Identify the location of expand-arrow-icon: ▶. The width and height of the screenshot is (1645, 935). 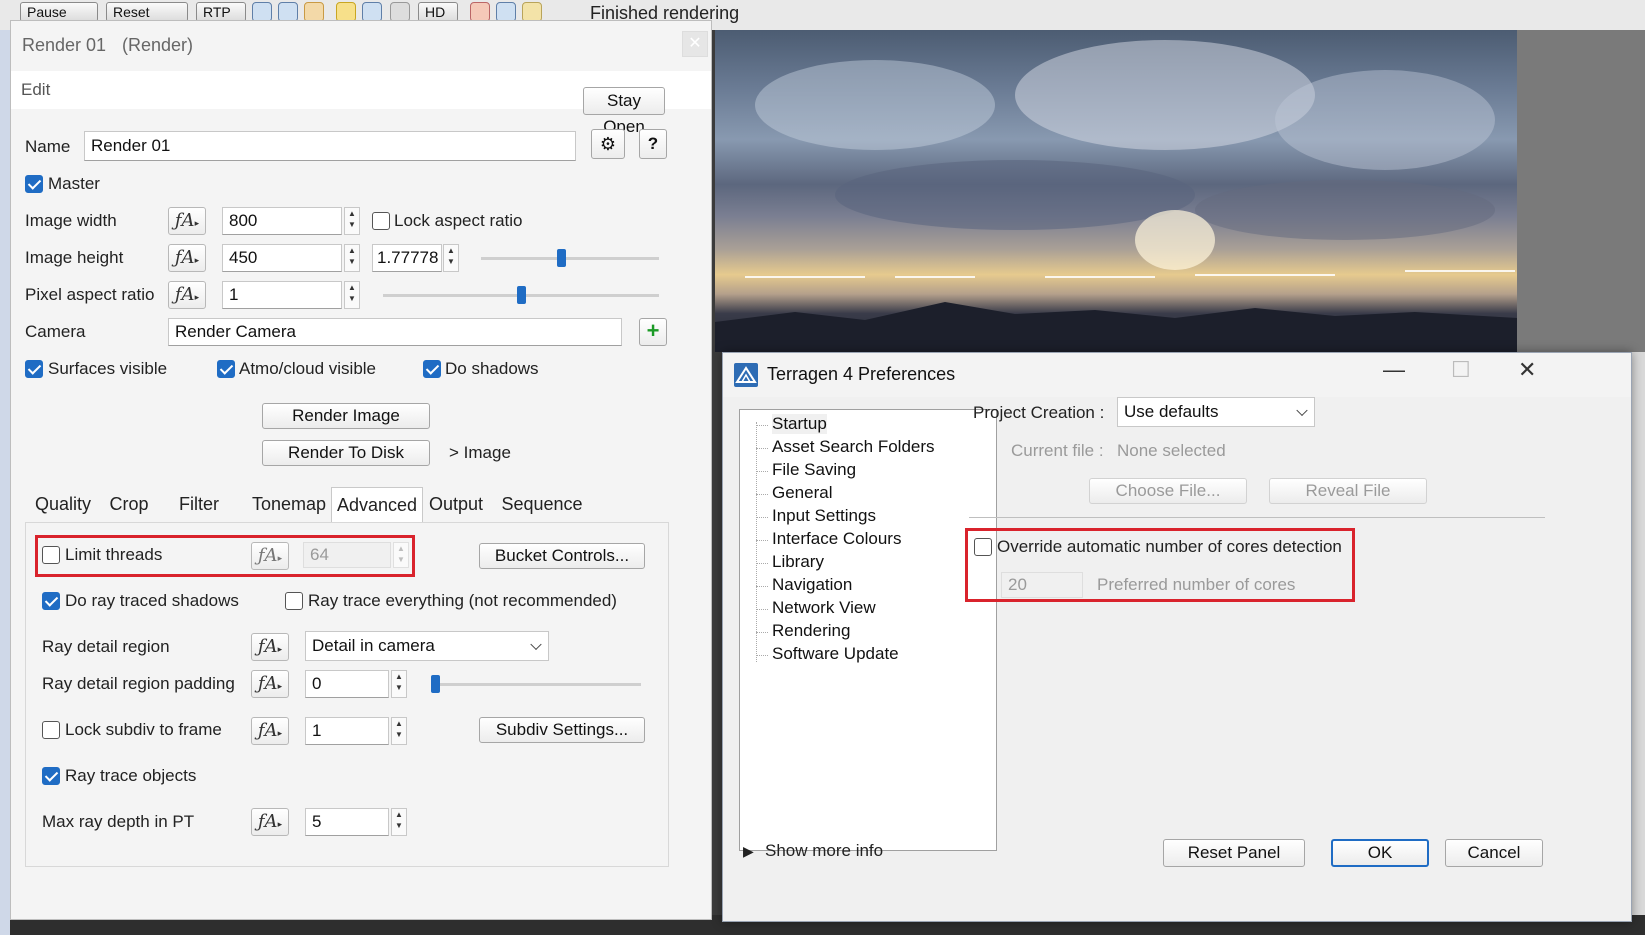
(748, 851).